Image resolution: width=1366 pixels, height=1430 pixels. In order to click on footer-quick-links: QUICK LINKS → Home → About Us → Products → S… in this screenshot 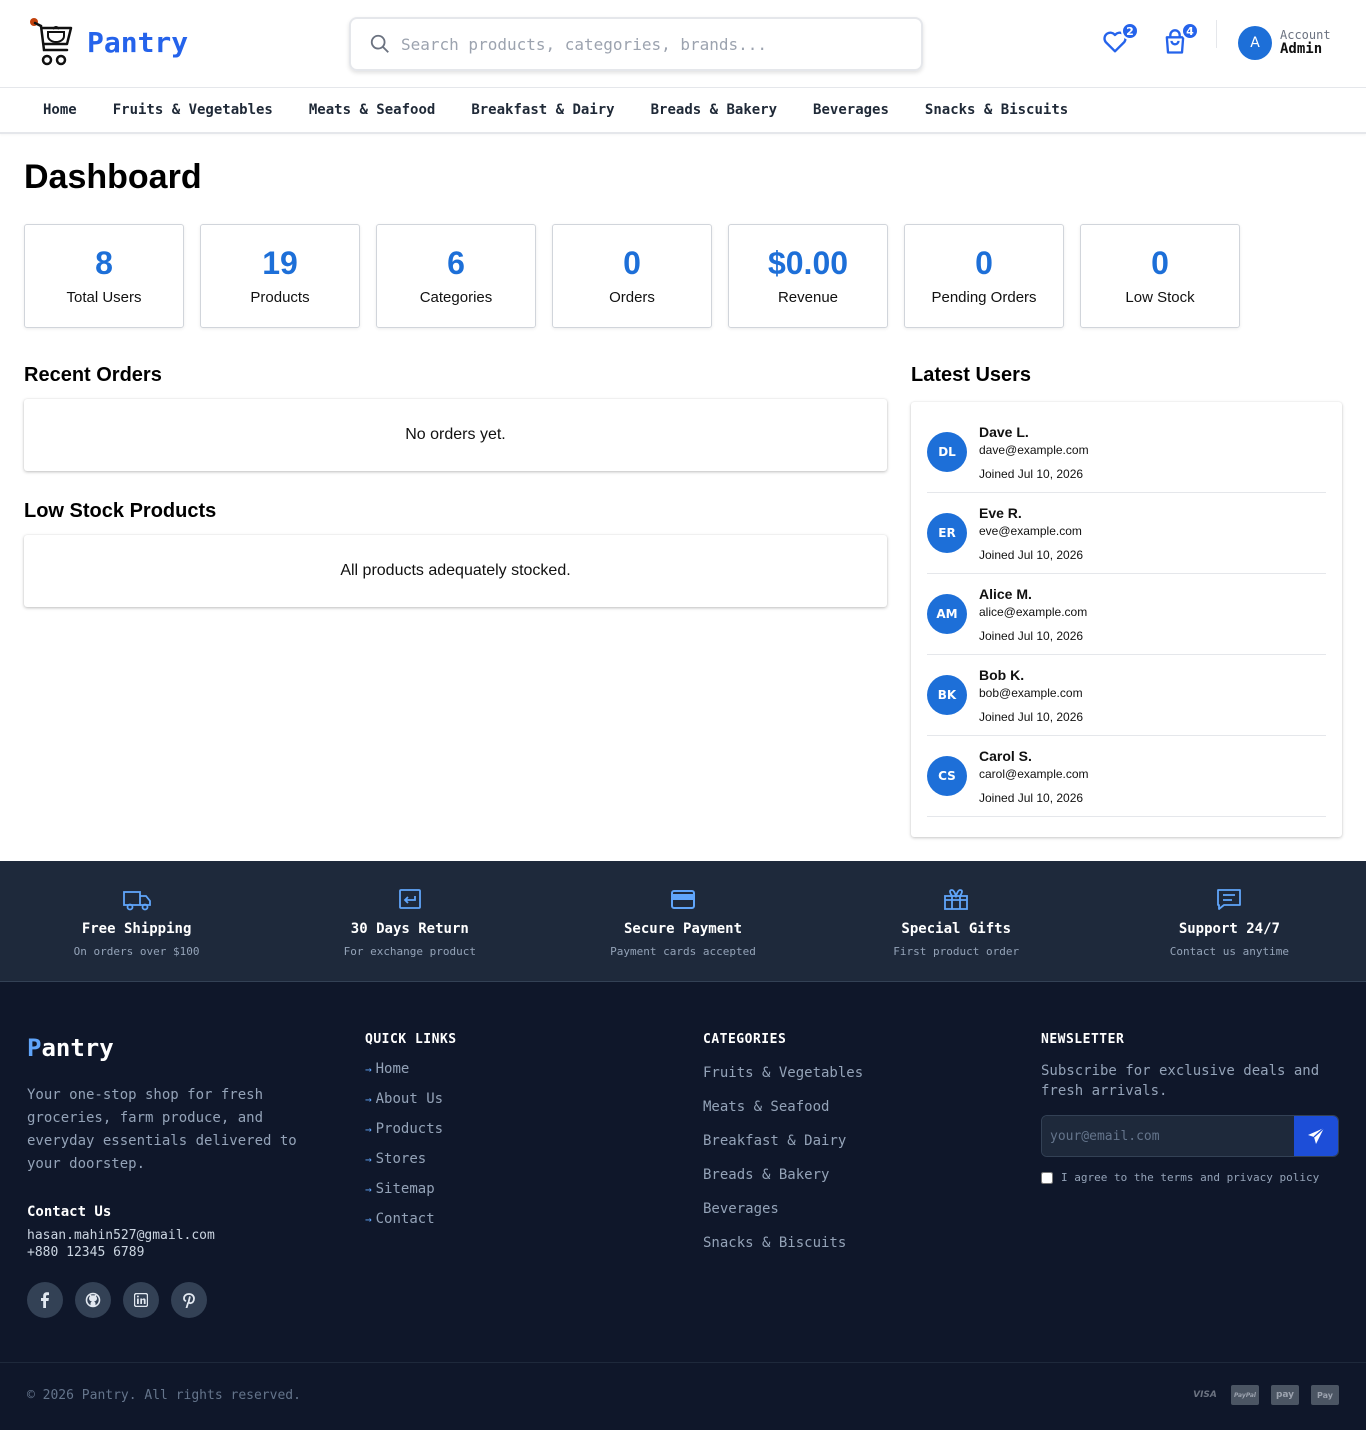, I will do `click(411, 1129)`.